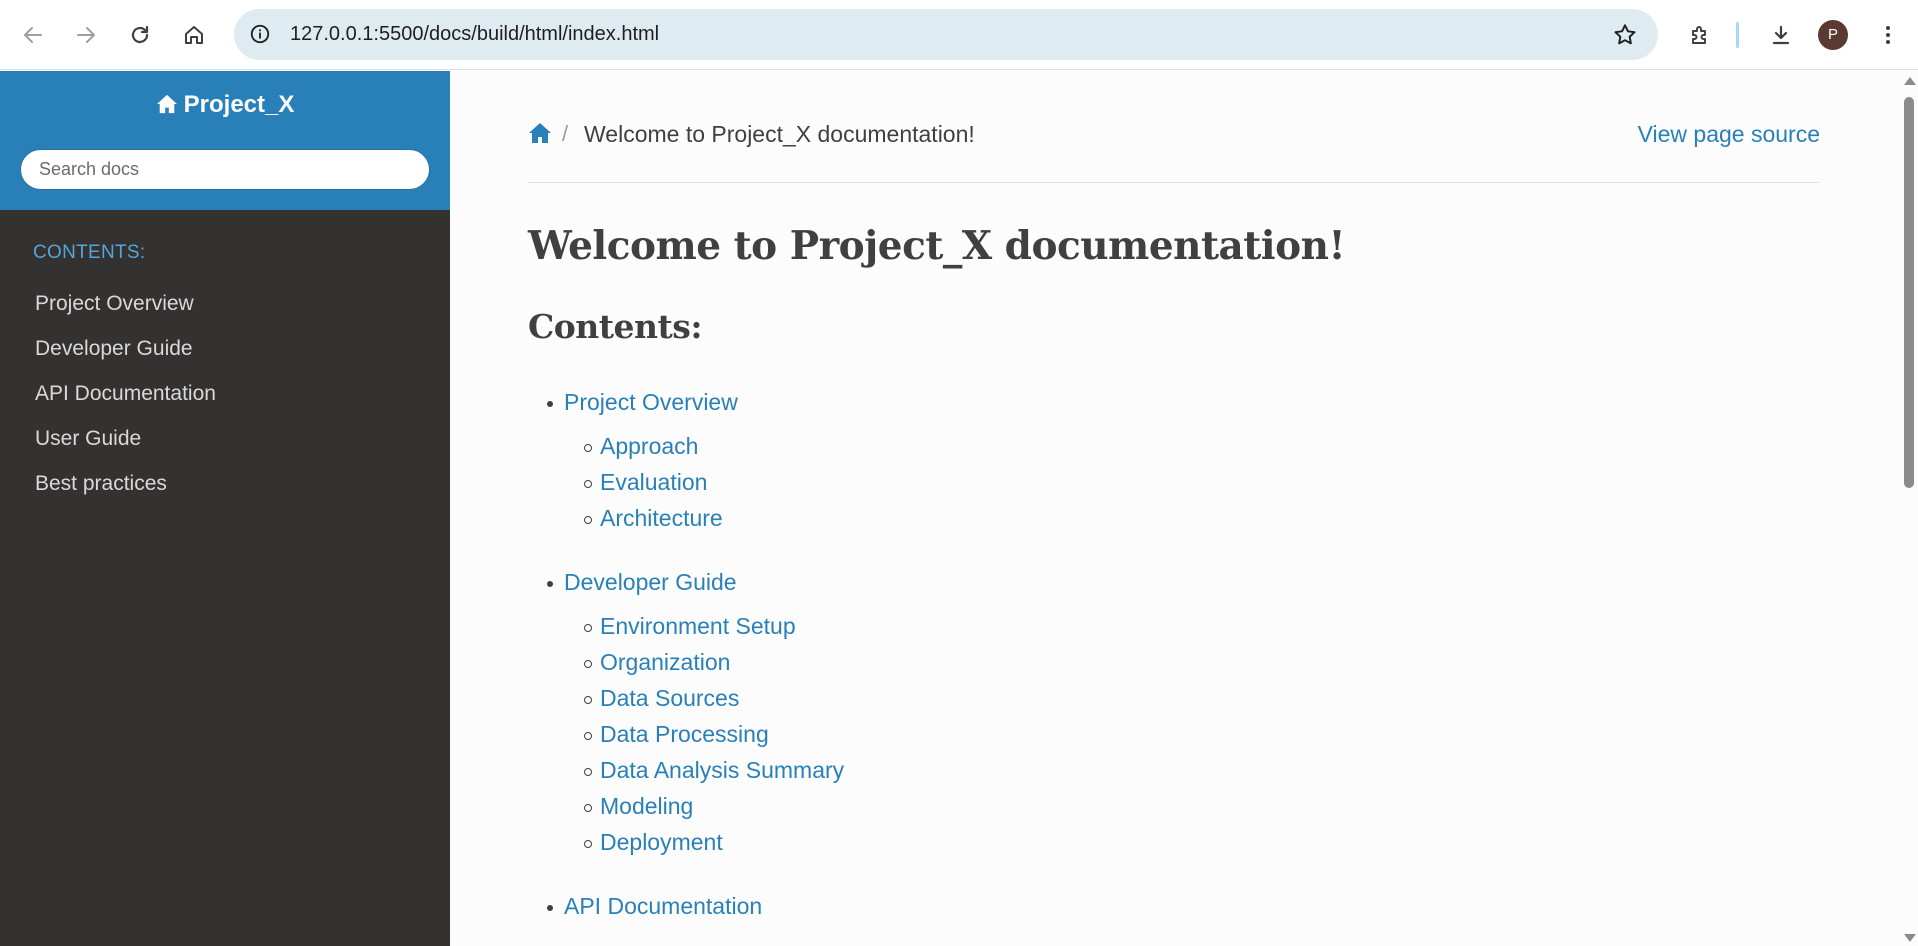 The width and height of the screenshot is (1918, 946). Describe the element at coordinates (1910, 81) in the screenshot. I see `scroll-up-icon` at that location.